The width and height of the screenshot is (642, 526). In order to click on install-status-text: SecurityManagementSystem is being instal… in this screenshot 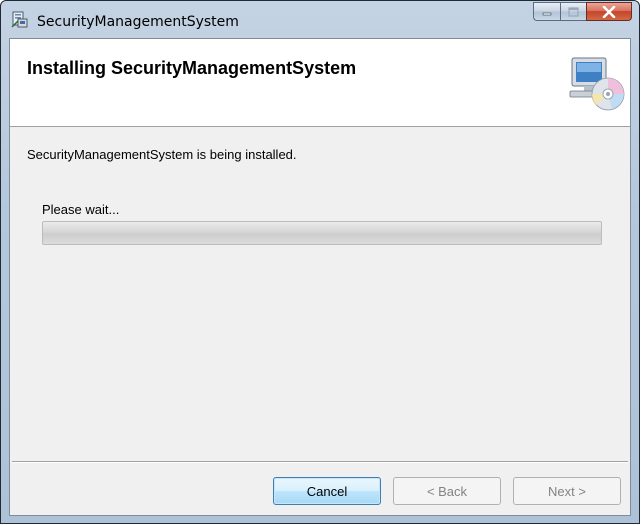, I will do `click(162, 154)`.